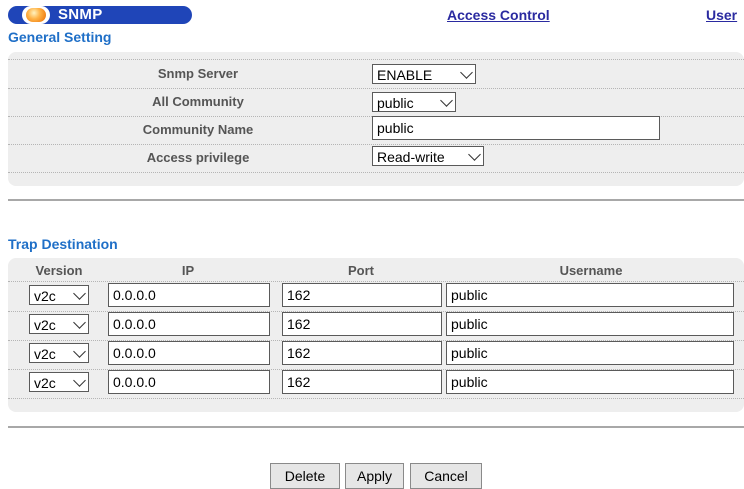 Image resolution: width=744 pixels, height=489 pixels. I want to click on snmp-server-label: Snmp Server, so click(198, 73).